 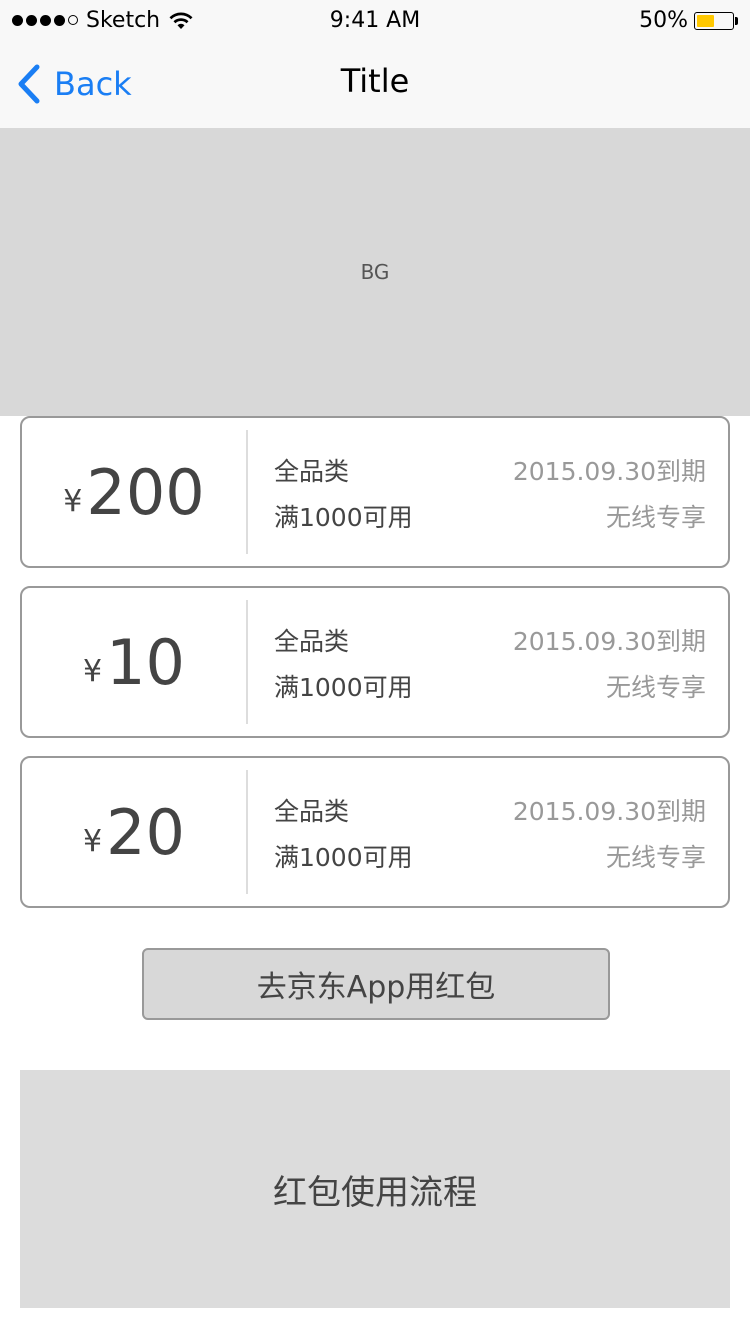 What do you see at coordinates (705, 20) in the screenshot?
I see `battery-fill` at bounding box center [705, 20].